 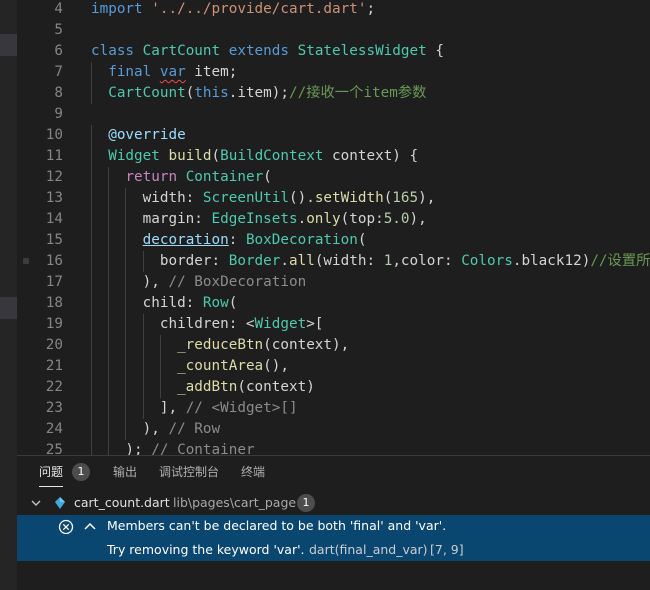 I want to click on code-line: 5, so click(x=333, y=30).